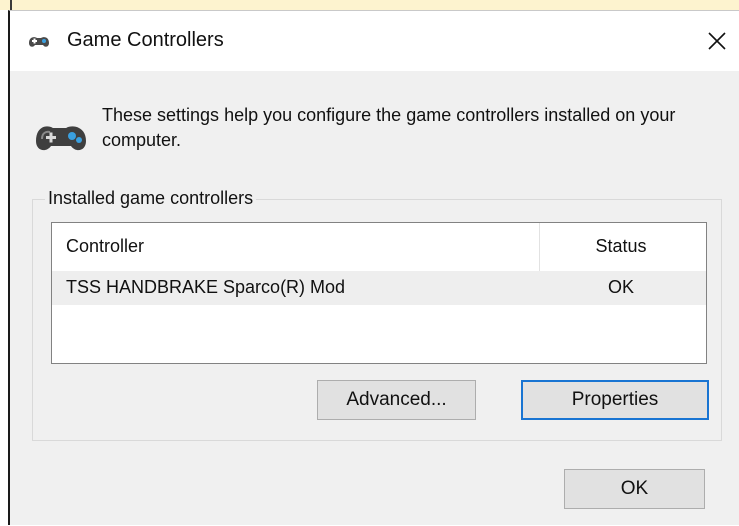 The image size is (739, 526). Describe the element at coordinates (369, 5) in the screenshot. I see `background-window-strip` at that location.